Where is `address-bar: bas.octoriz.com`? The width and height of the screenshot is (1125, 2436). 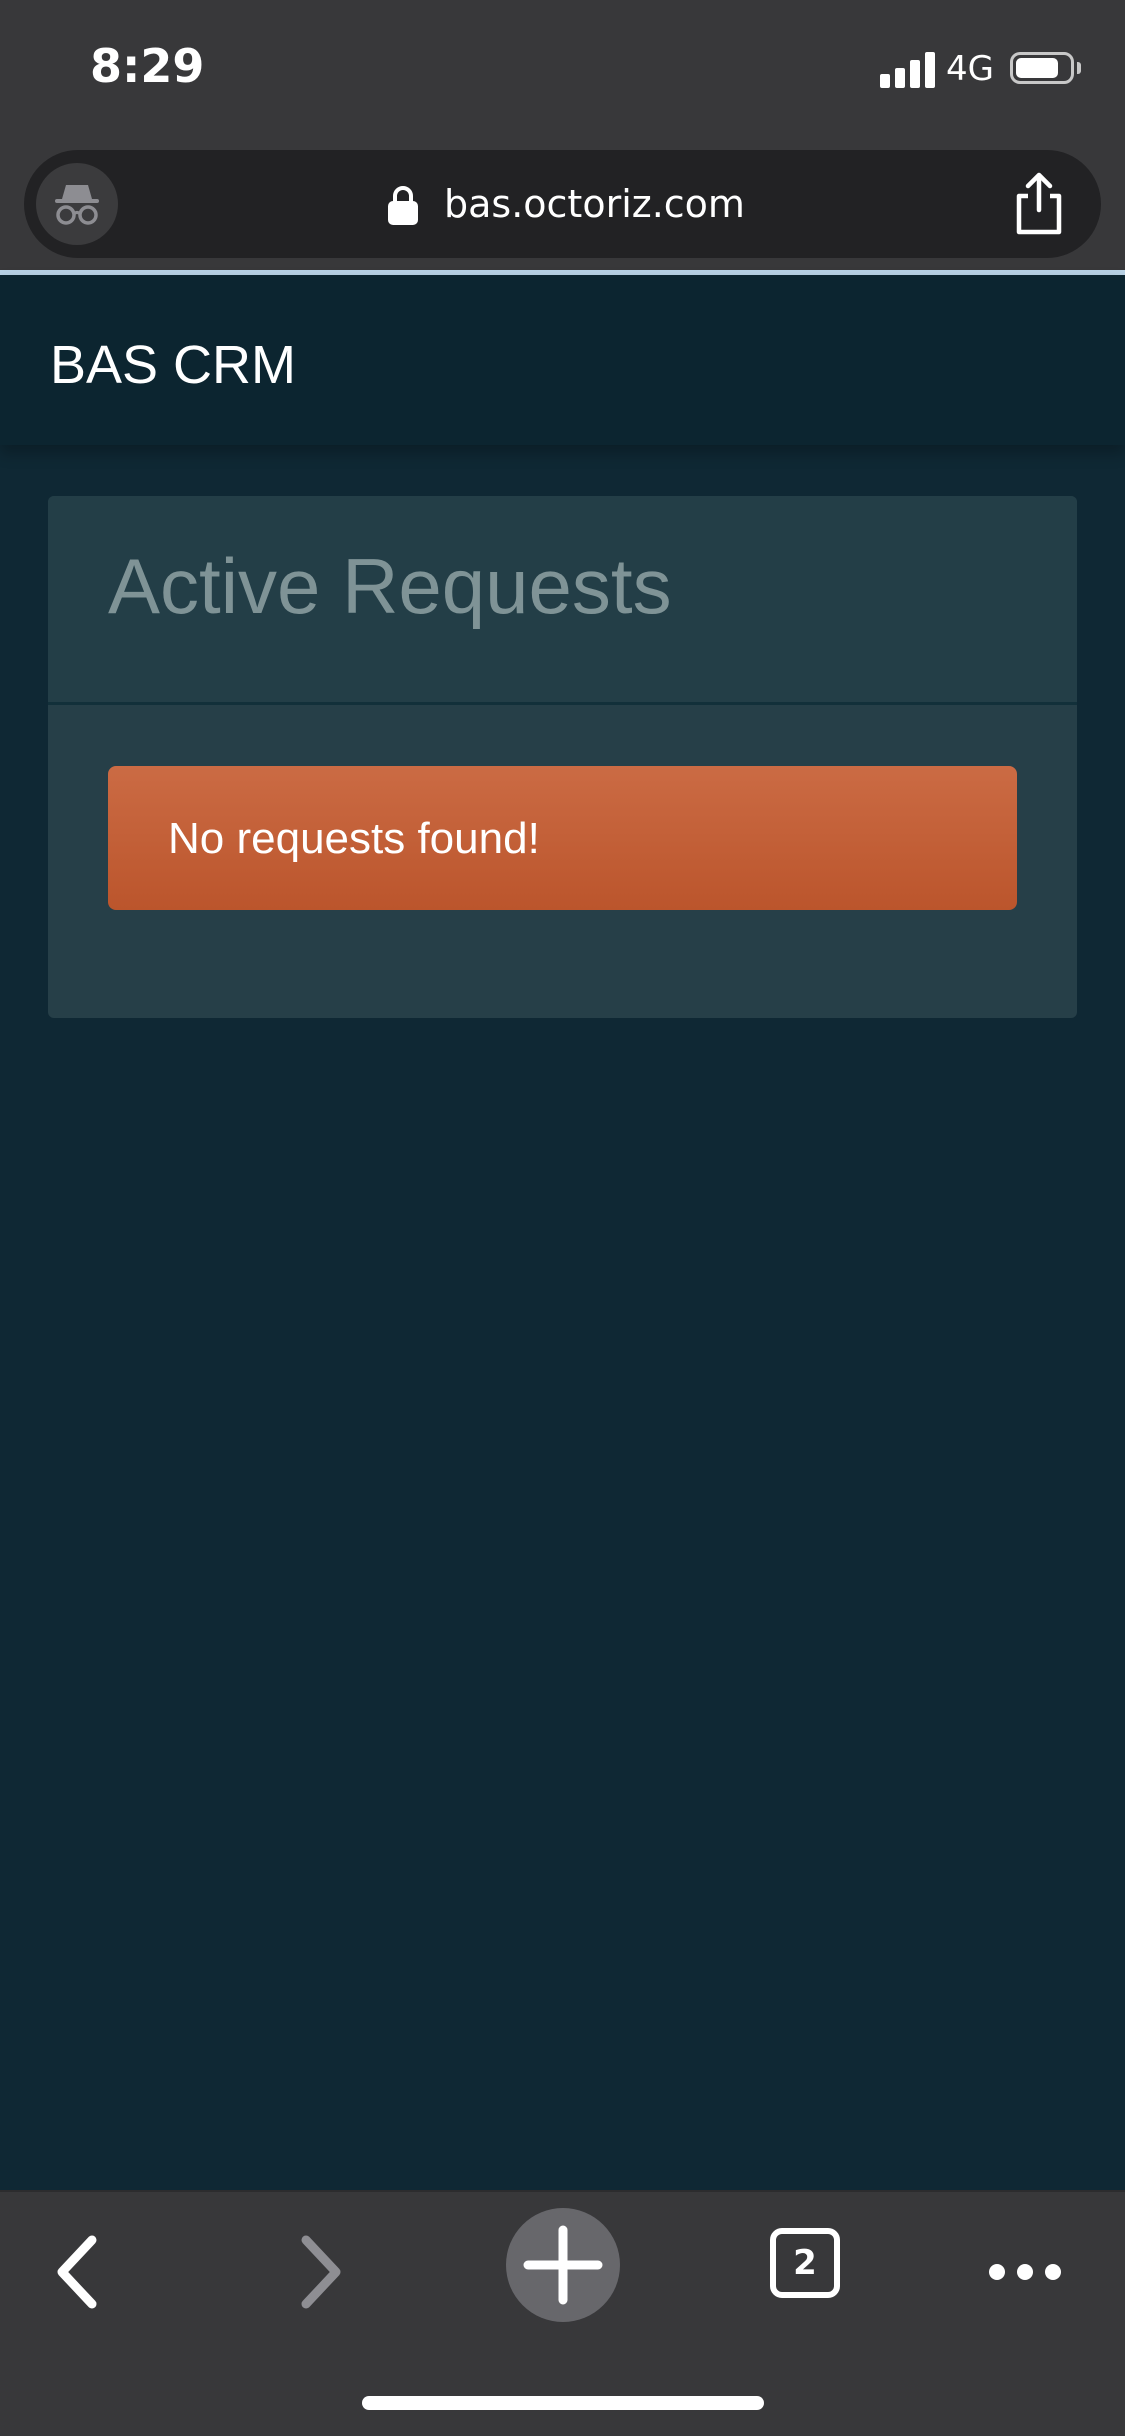 address-bar: bas.octoriz.com is located at coordinates (562, 204).